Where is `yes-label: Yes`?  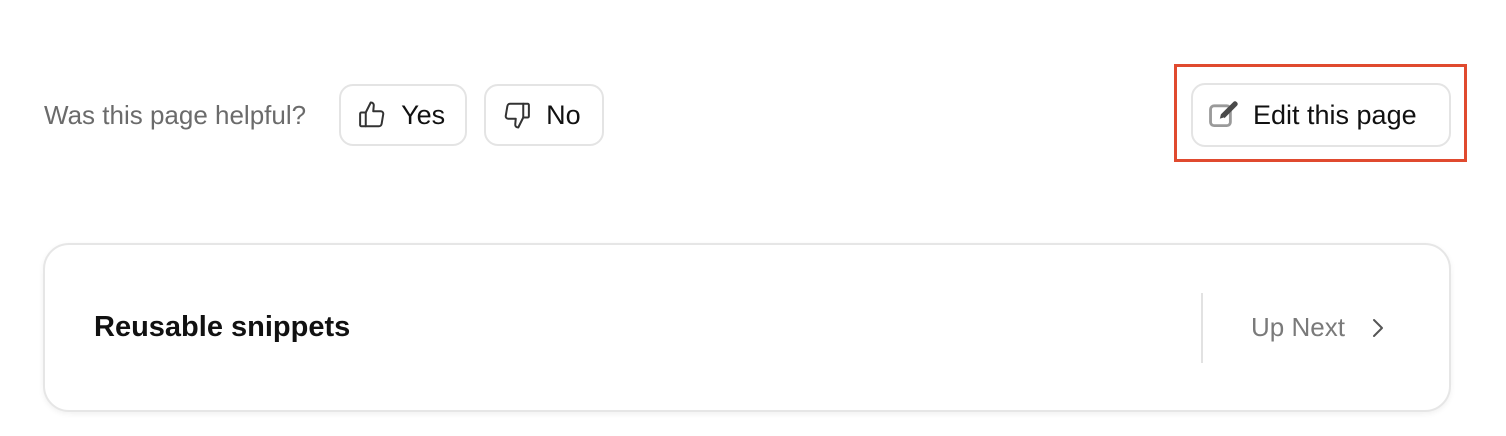 yes-label: Yes is located at coordinates (423, 114).